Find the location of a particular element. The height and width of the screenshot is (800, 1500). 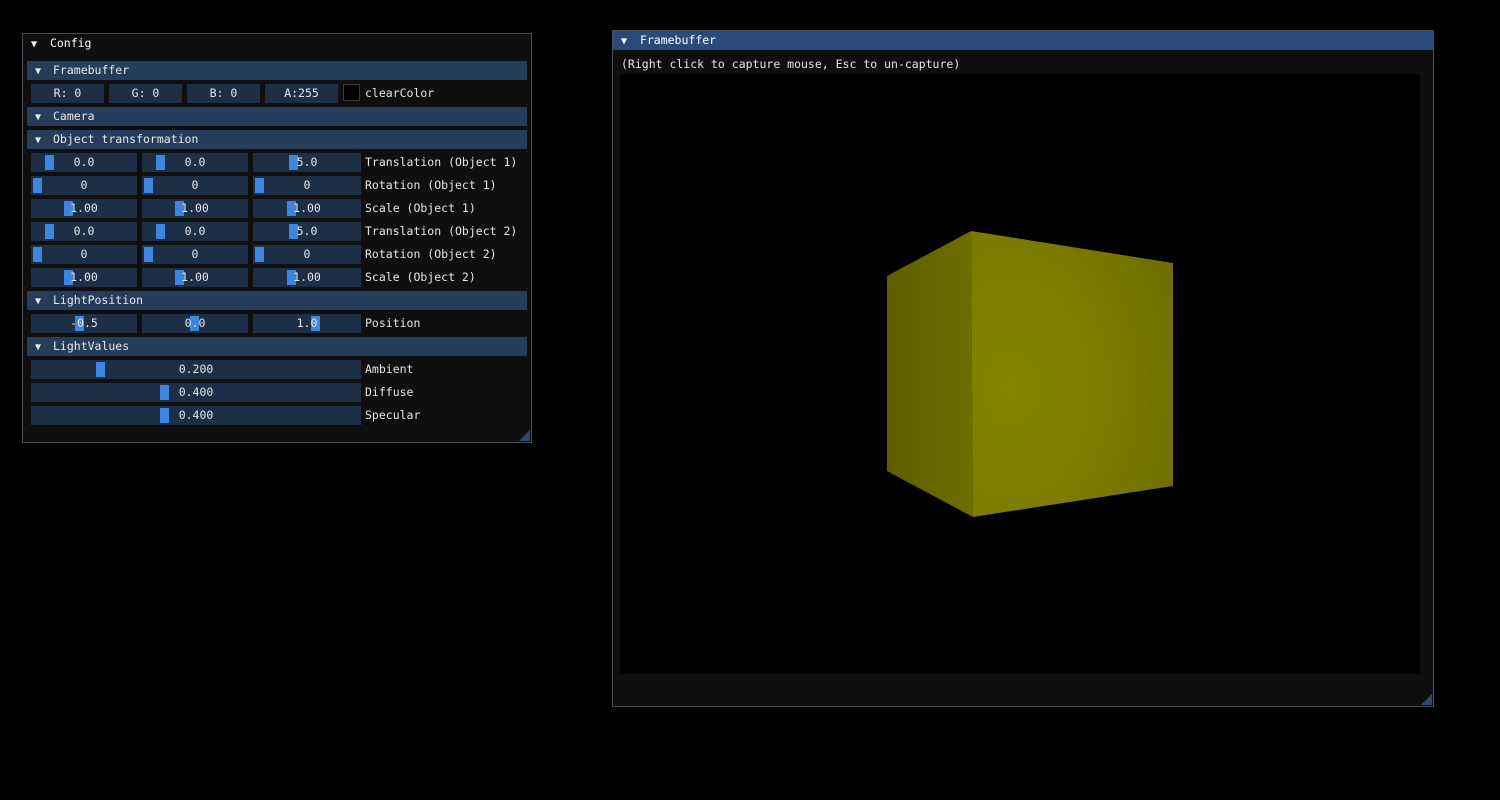

light-position-z-slider: 1.0 is located at coordinates (307, 323).